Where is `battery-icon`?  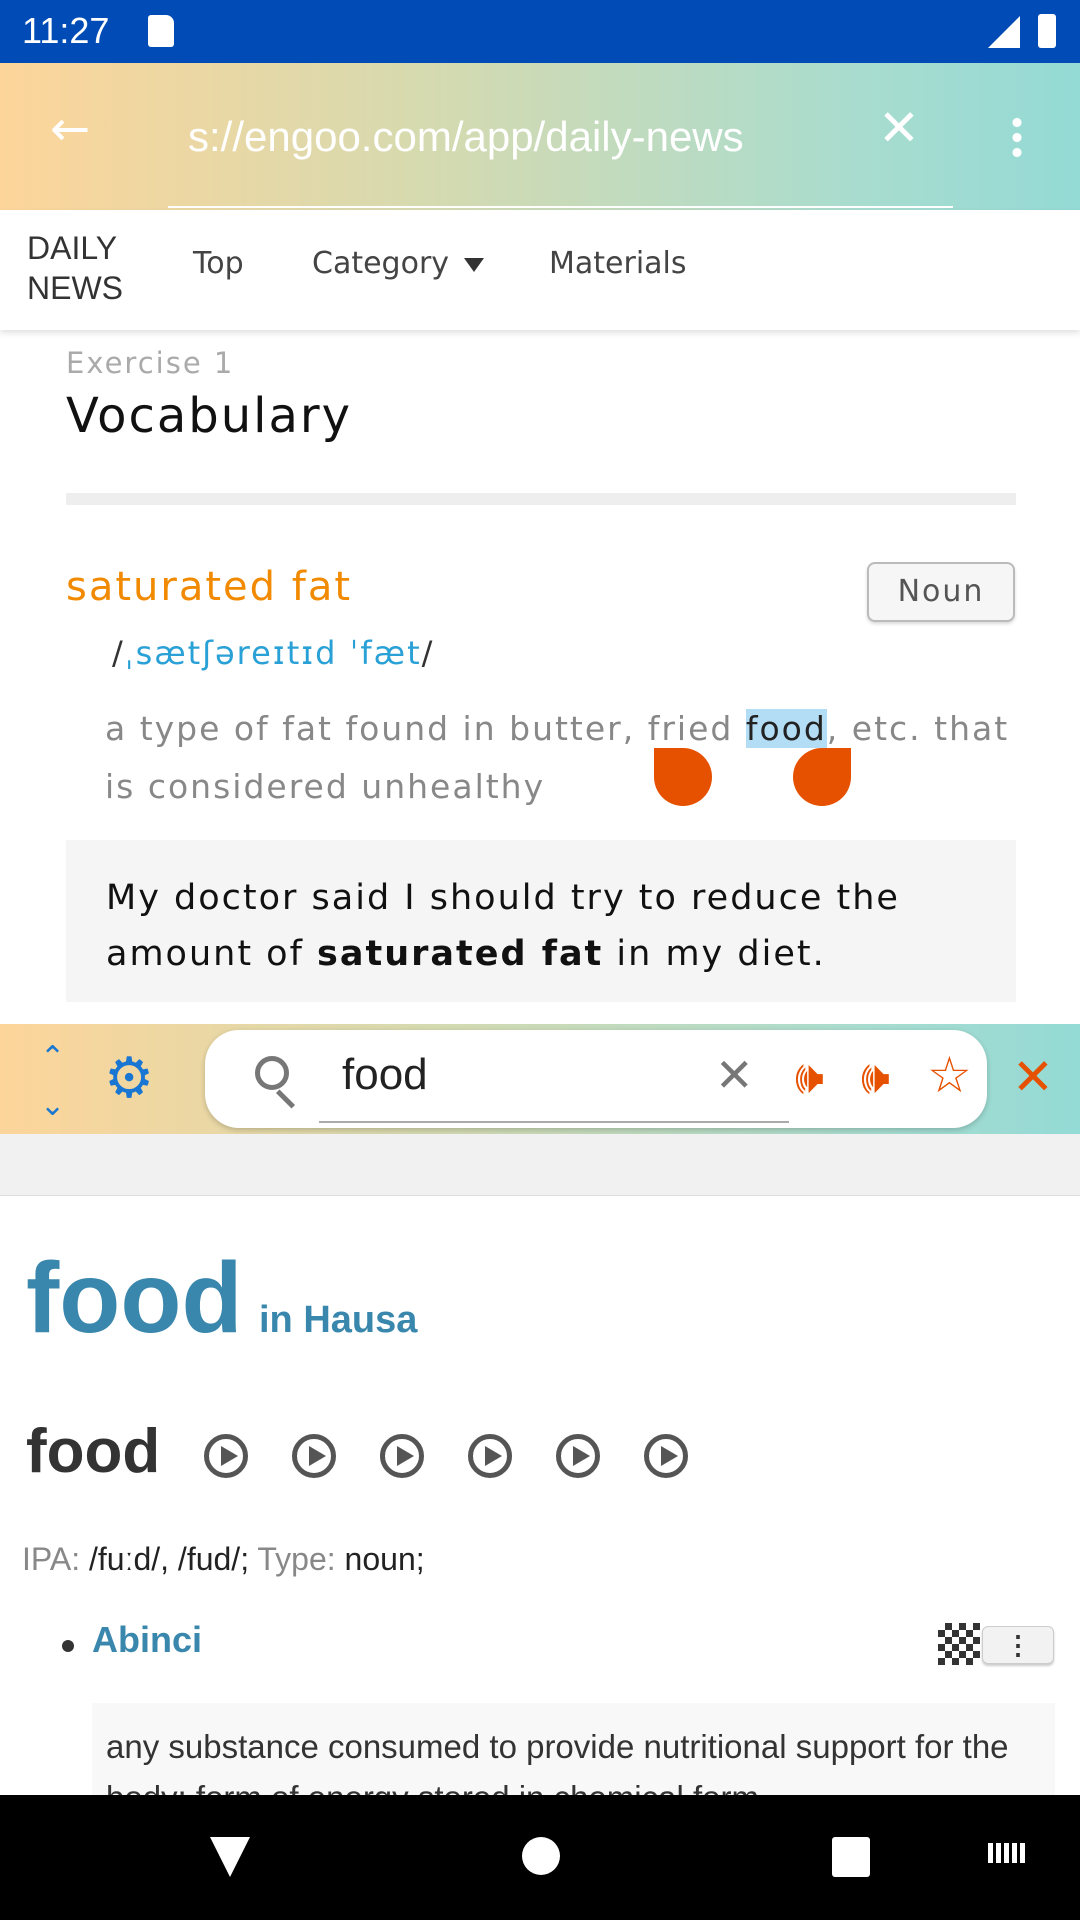 battery-icon is located at coordinates (1047, 31).